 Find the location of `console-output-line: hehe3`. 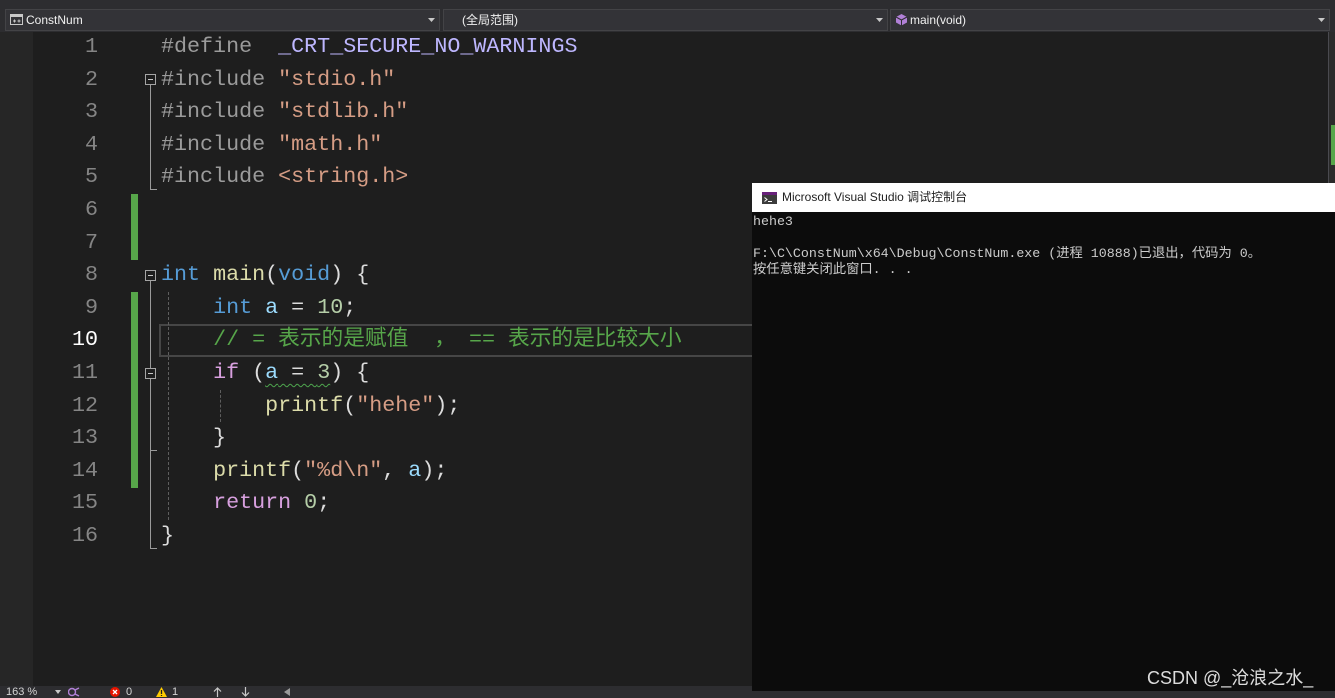

console-output-line: hehe3 is located at coordinates (773, 221).